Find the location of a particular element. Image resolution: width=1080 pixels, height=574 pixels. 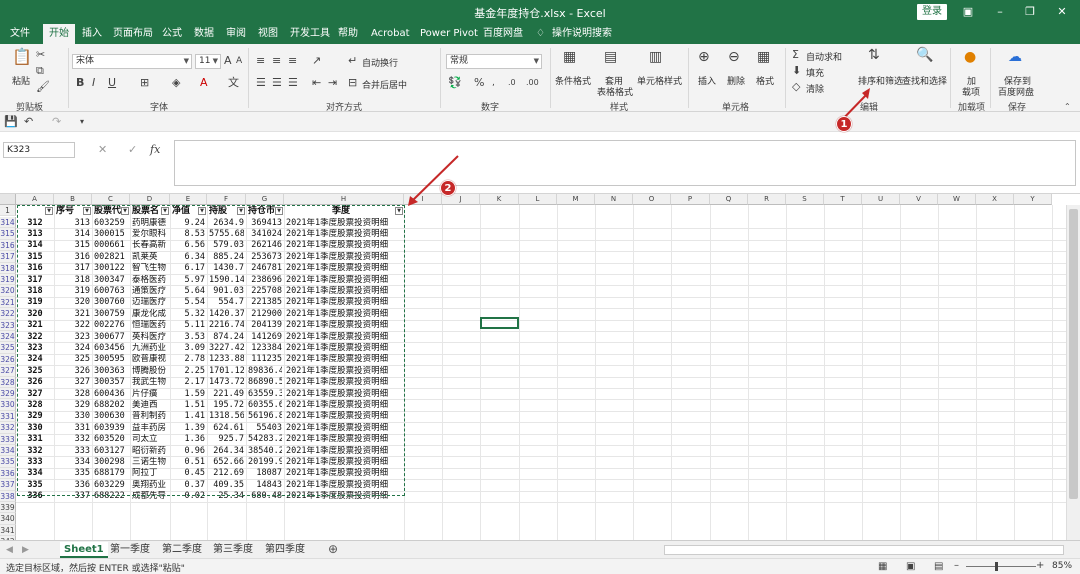

sheet-tabs-bar: ◀ ▶ Sheet1 第一季度 第二季度 第三季度 第四季度 ⊕ is located at coordinates (540, 549).